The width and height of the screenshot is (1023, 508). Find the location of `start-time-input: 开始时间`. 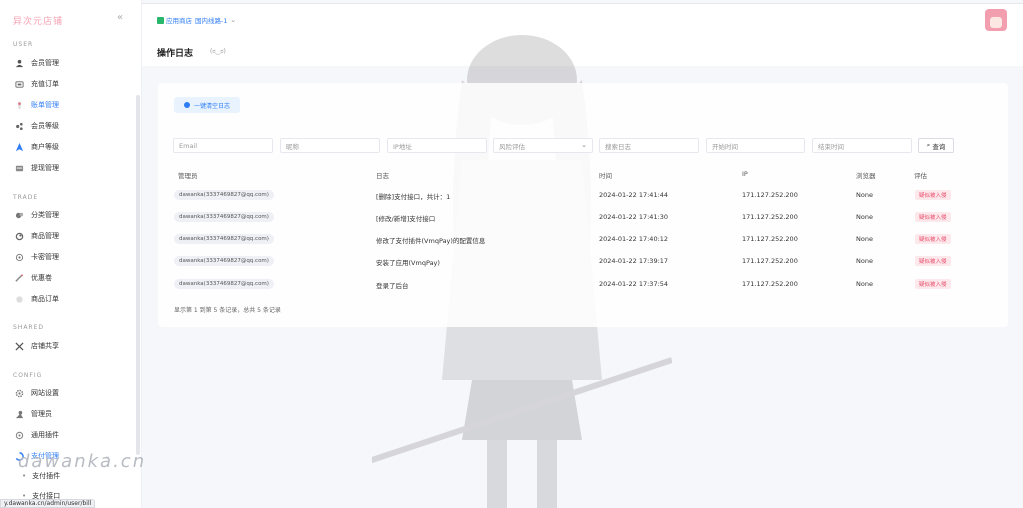

start-time-input: 开始时间 is located at coordinates (755, 145).